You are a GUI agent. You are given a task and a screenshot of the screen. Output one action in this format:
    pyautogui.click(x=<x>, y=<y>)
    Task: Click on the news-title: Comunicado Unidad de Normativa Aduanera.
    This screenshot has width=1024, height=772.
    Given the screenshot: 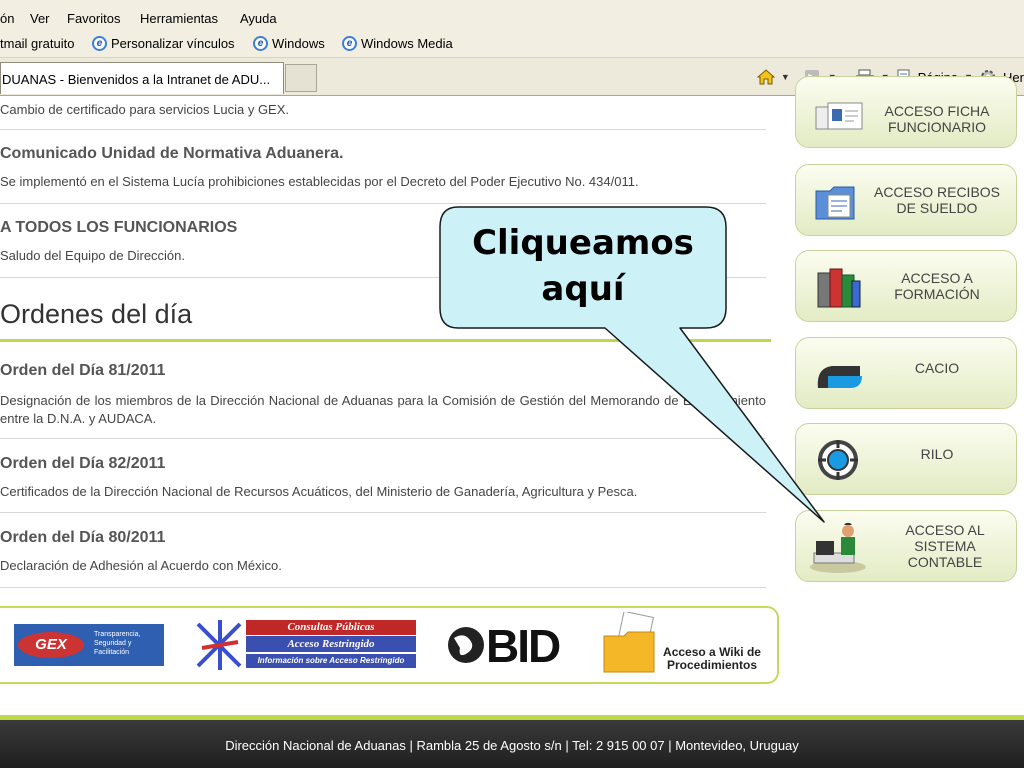 What is the action you would take?
    pyautogui.click(x=383, y=154)
    